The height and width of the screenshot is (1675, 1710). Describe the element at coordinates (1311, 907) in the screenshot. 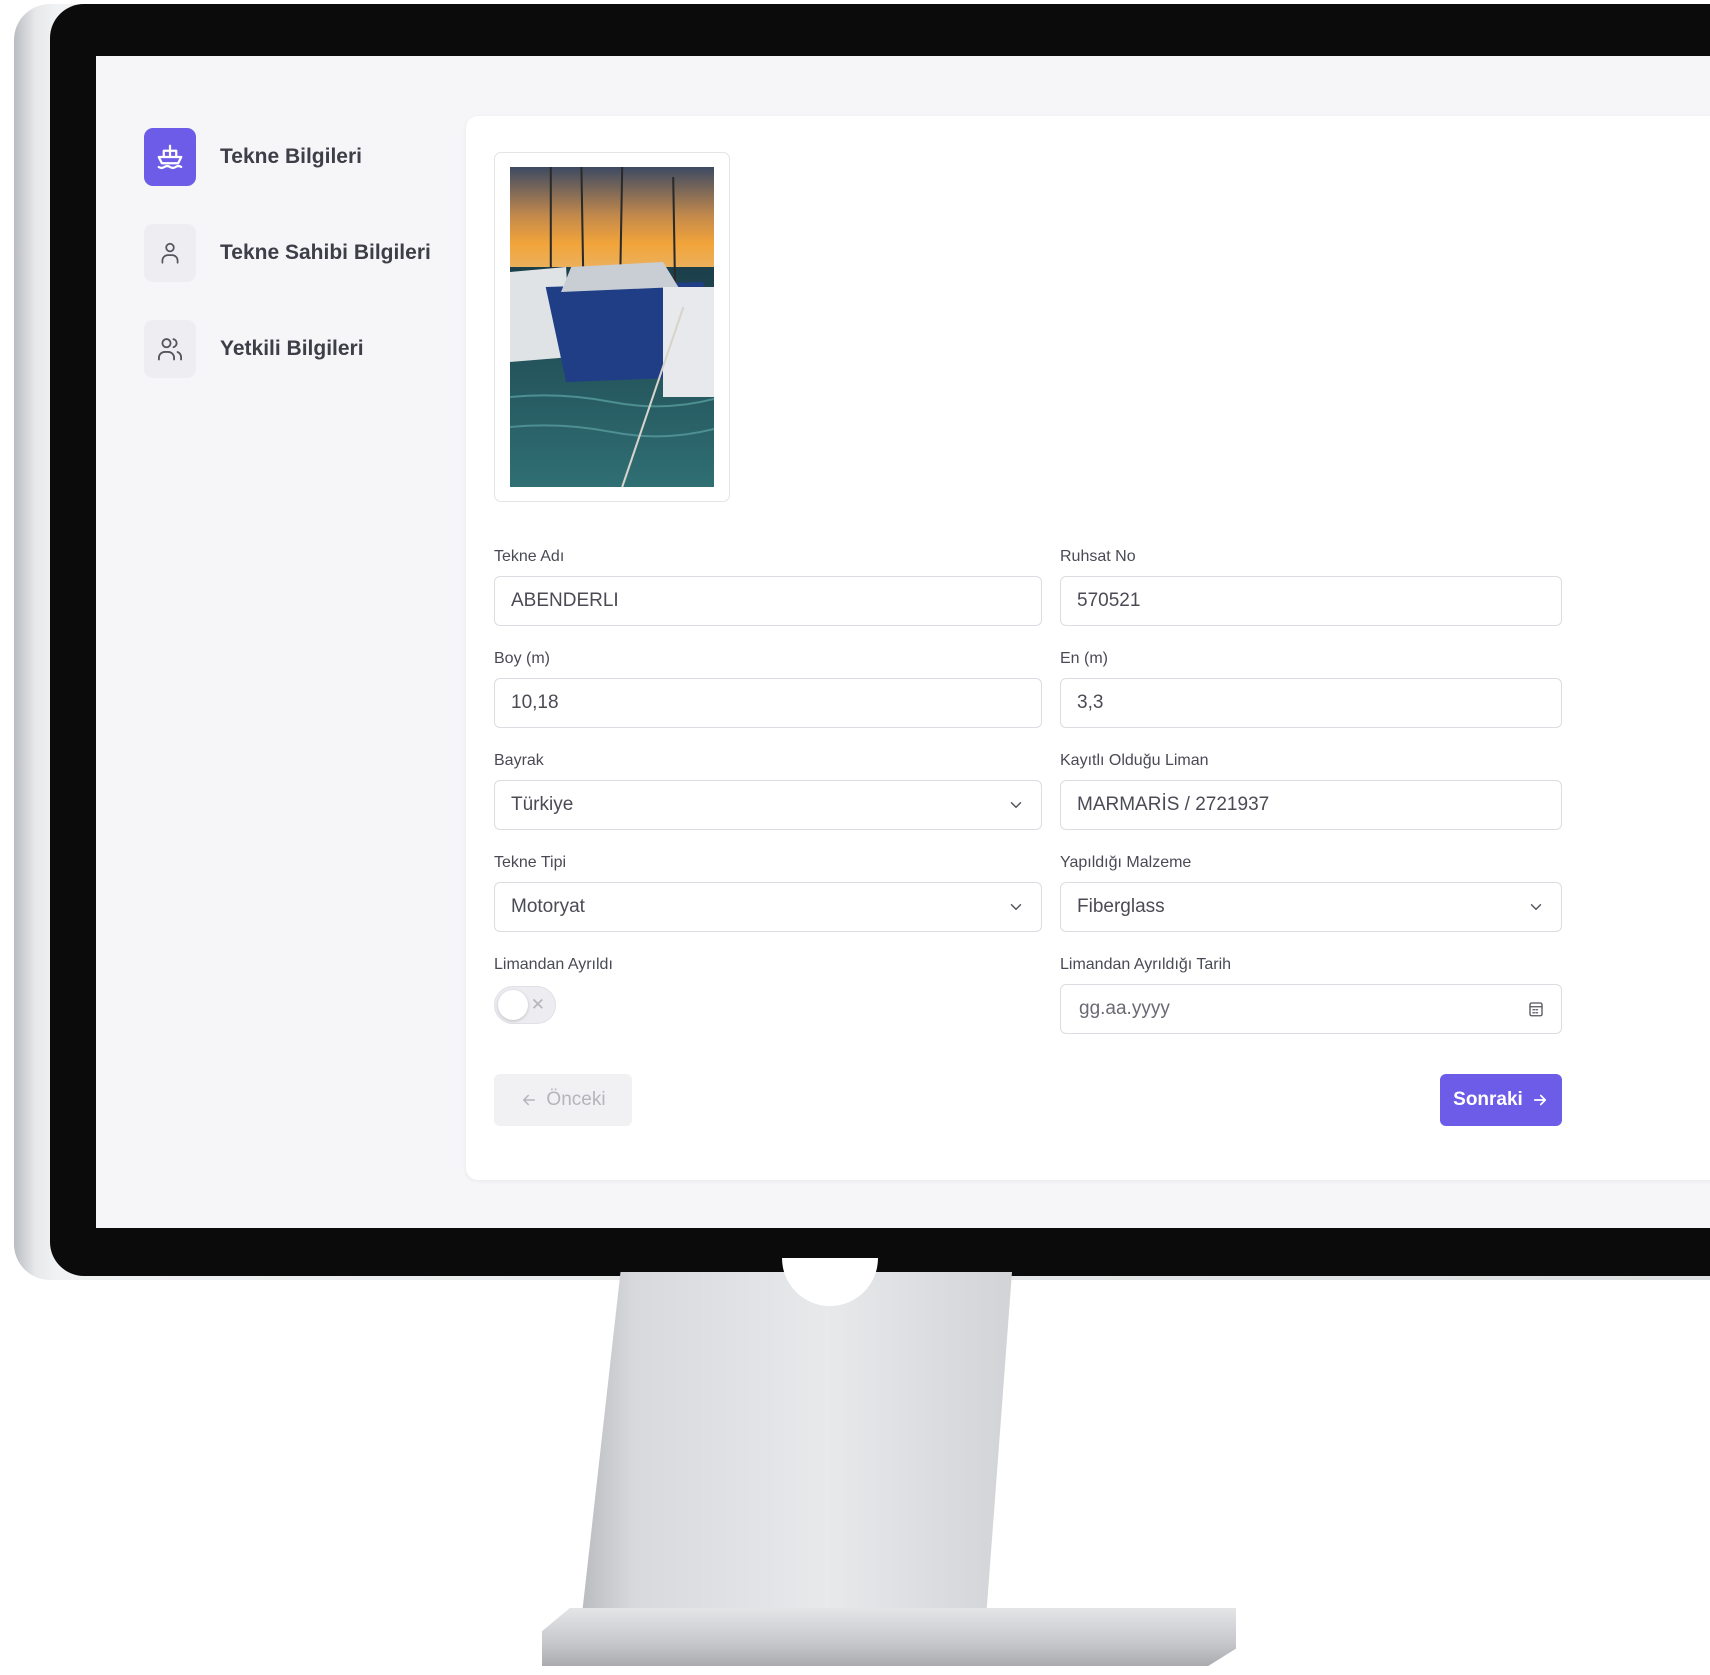

I see `material-select: Fiberglass` at that location.